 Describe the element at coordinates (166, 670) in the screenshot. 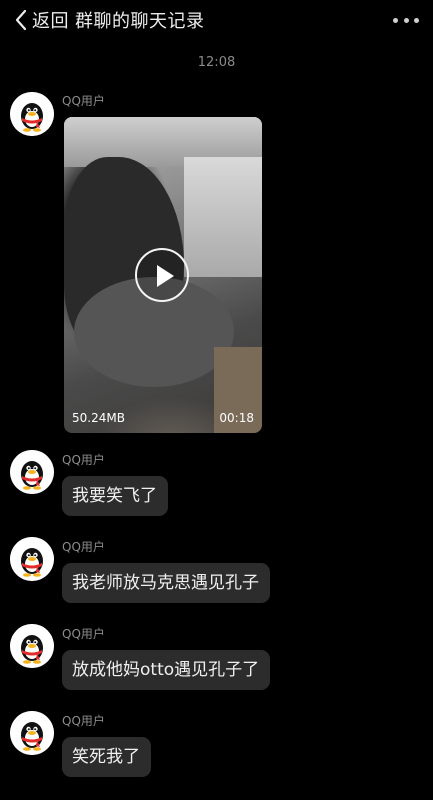

I see `message-bubble: 放成他妈otto遇见孔子了` at that location.